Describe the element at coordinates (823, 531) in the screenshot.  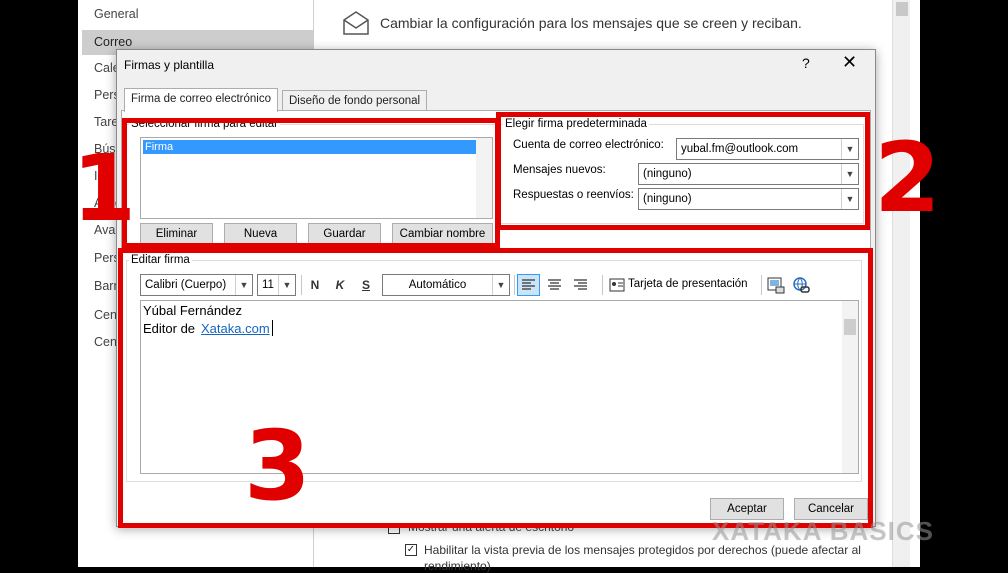
I see `watermark-logo: XATAKA BASICS` at that location.